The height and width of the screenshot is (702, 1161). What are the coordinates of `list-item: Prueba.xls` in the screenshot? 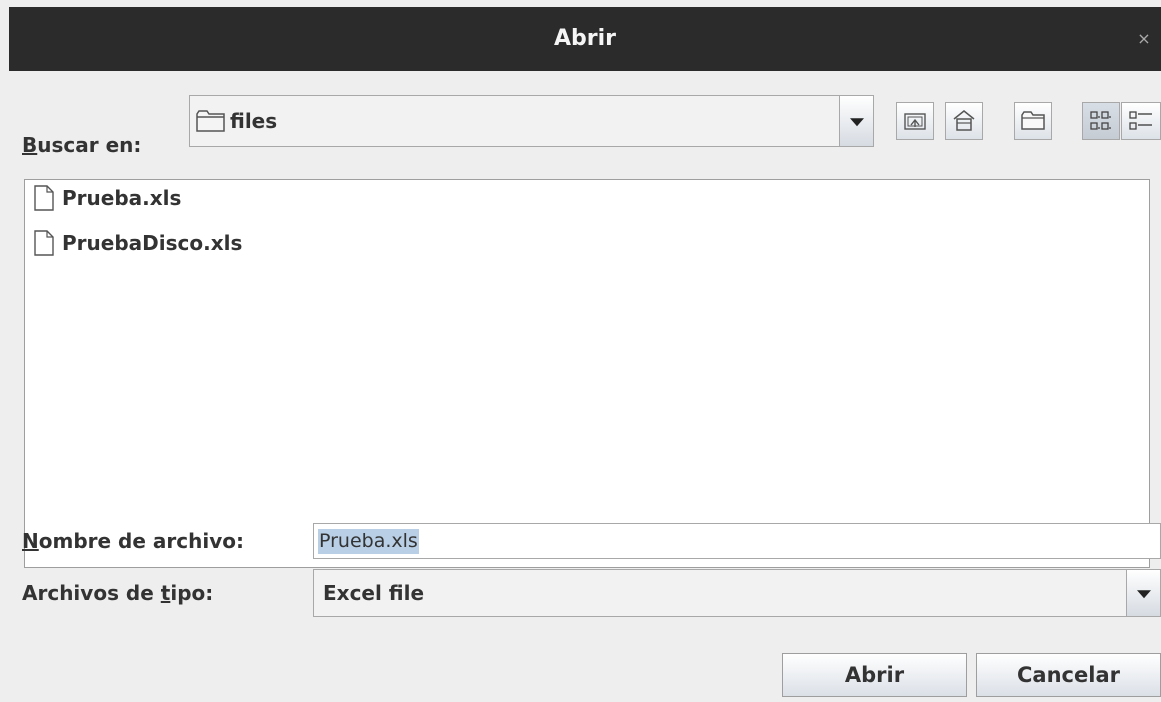 It's located at (107, 198).